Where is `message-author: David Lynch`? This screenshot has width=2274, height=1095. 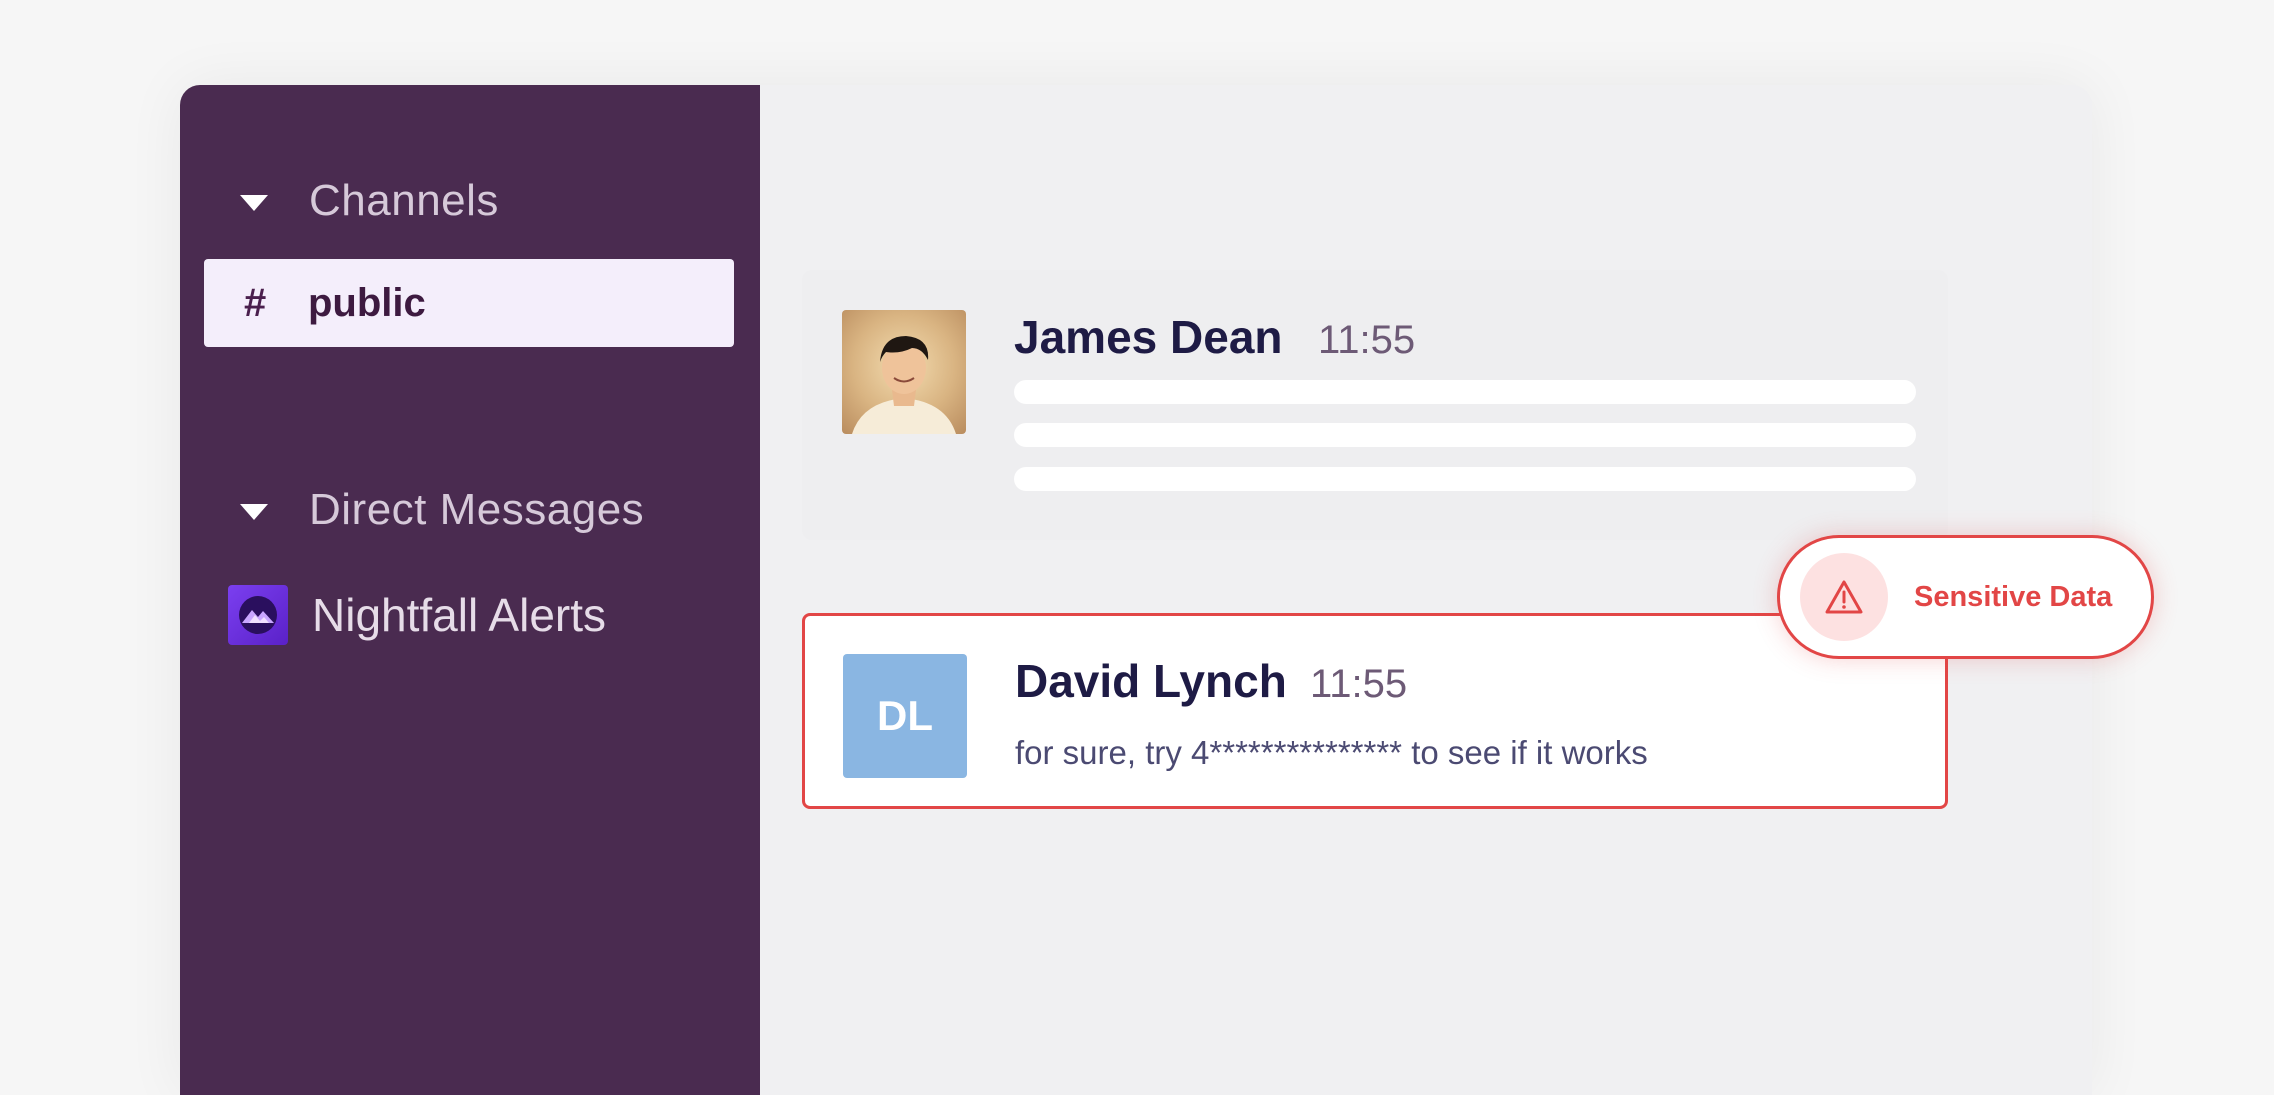
message-author: David Lynch is located at coordinates (1151, 681).